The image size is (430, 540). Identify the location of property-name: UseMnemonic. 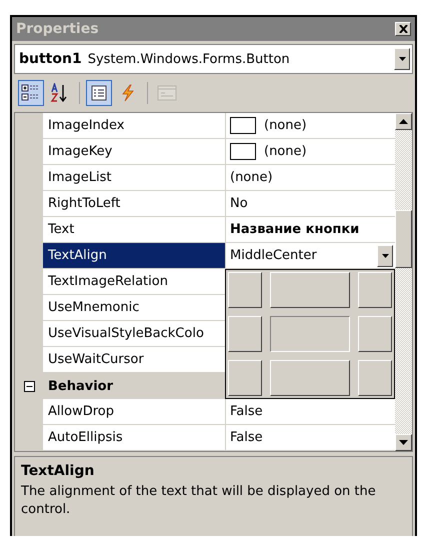
(134, 308).